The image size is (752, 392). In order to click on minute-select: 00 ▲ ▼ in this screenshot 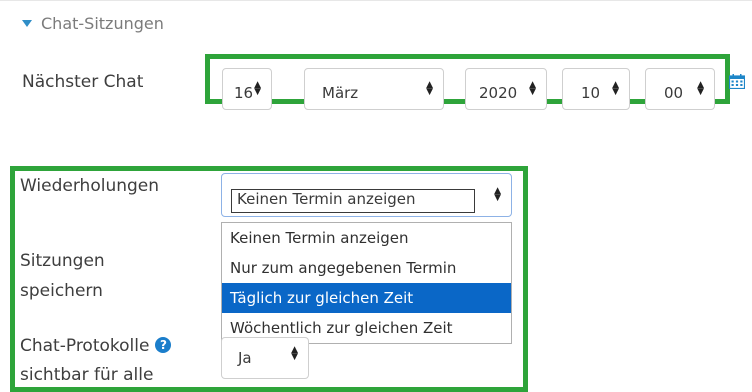, I will do `click(680, 89)`.